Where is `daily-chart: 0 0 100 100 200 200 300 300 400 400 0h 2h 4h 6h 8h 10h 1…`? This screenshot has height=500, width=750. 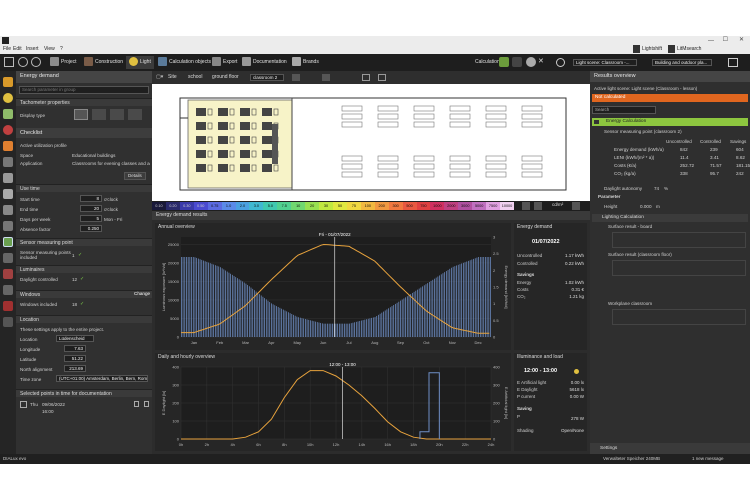 daily-chart: 0 0 100 100 200 200 300 300 400 400 0h 2h 4h 6h 8h 10h 1… is located at coordinates (333, 406).